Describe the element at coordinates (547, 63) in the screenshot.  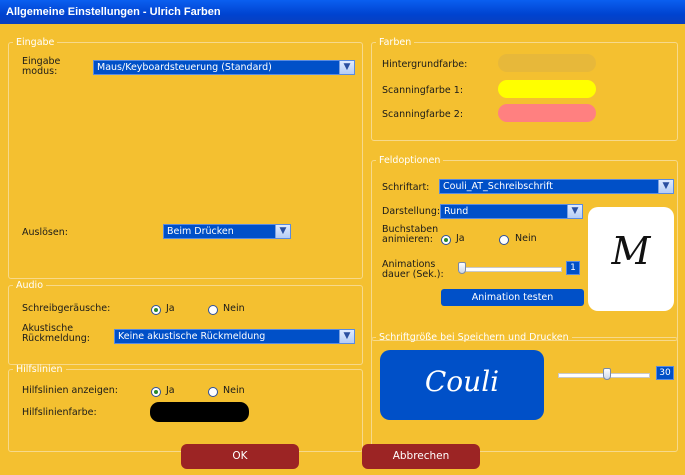
I see `hintergrundfarbe-swatch` at that location.